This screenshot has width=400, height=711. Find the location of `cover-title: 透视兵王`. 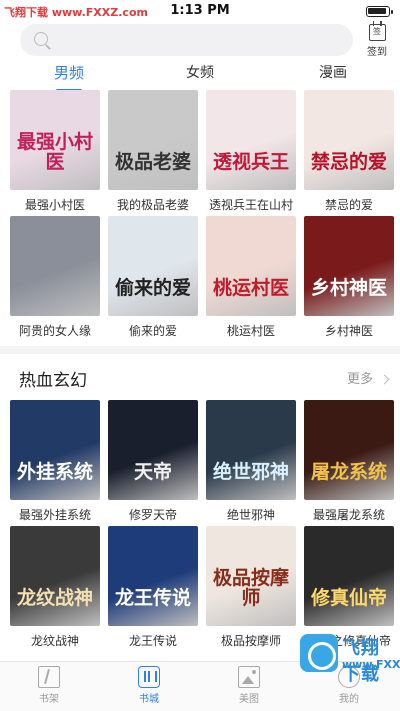

cover-title: 透视兵王 is located at coordinates (250, 162).